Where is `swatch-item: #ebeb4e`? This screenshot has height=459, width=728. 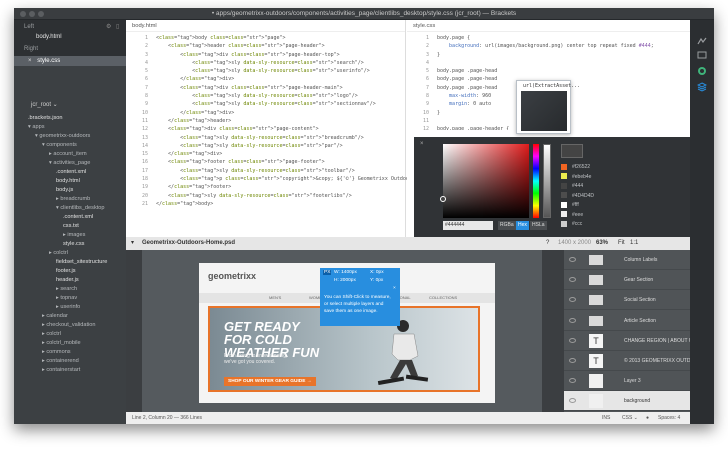
swatch-item: #ebeb4e is located at coordinates (611, 177).